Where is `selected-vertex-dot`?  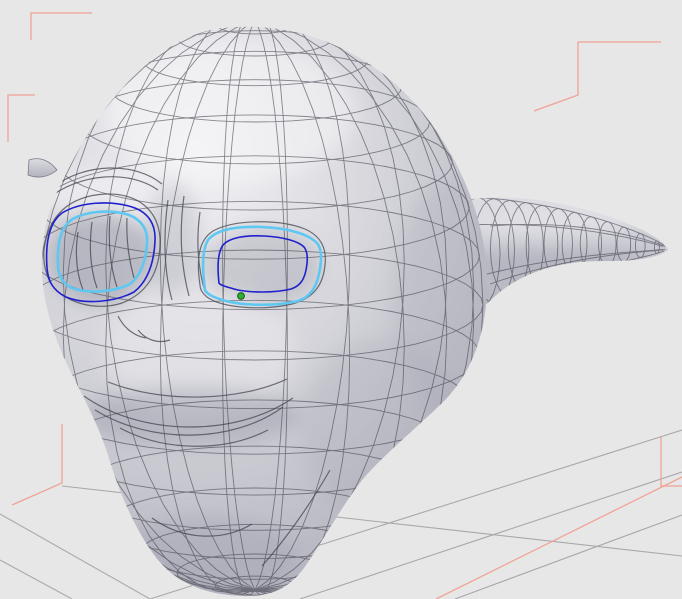
selected-vertex-dot is located at coordinates (241, 296).